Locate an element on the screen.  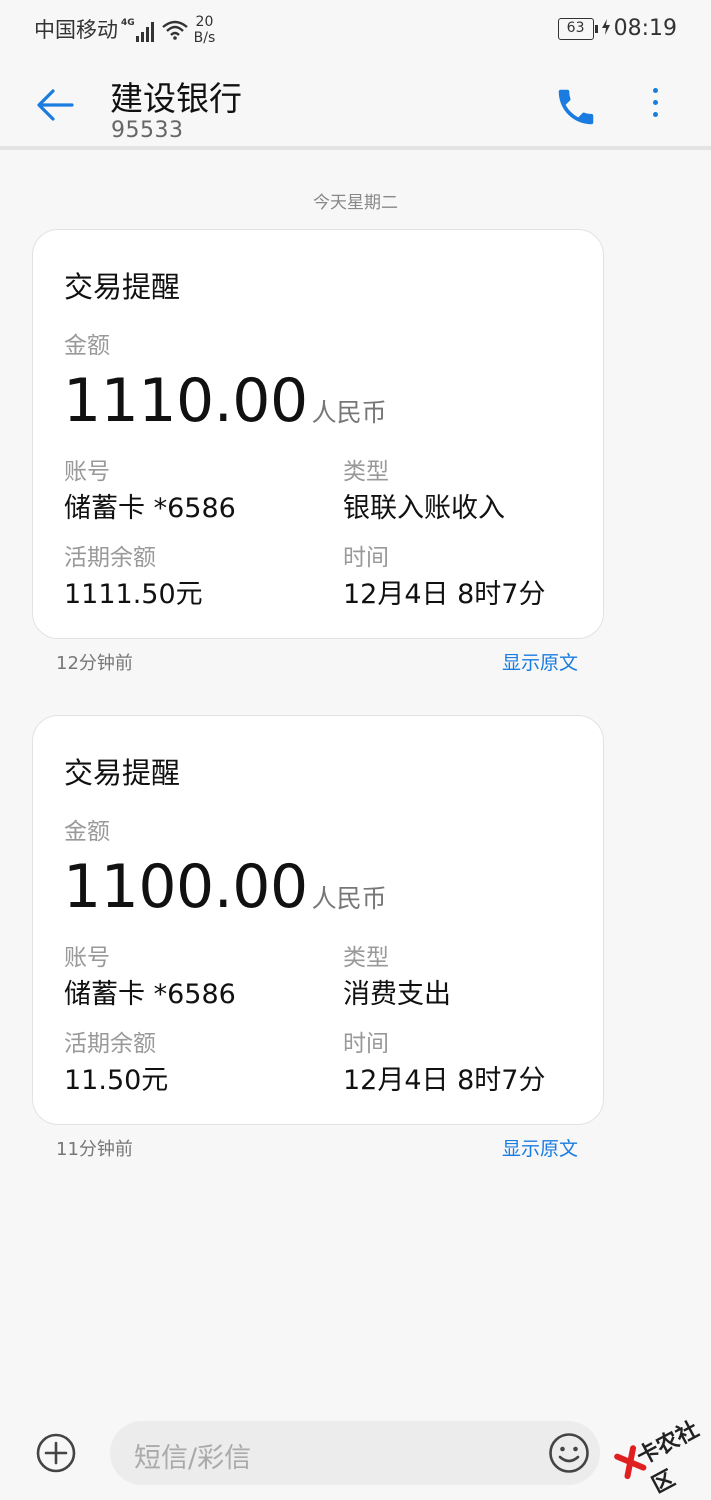
network-speed: 20 B/s is located at coordinates (205, 30).